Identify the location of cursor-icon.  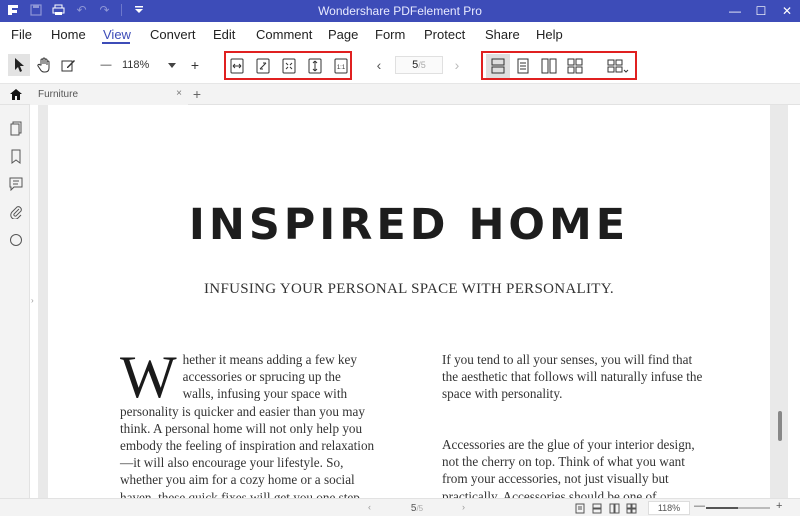
(19, 65).